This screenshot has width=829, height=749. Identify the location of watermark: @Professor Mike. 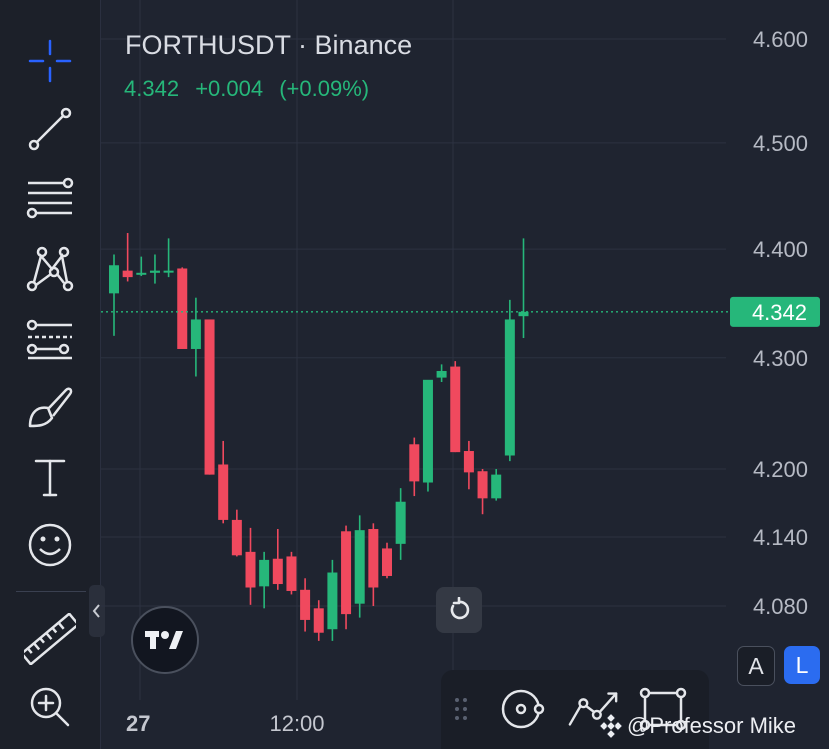
(714, 726).